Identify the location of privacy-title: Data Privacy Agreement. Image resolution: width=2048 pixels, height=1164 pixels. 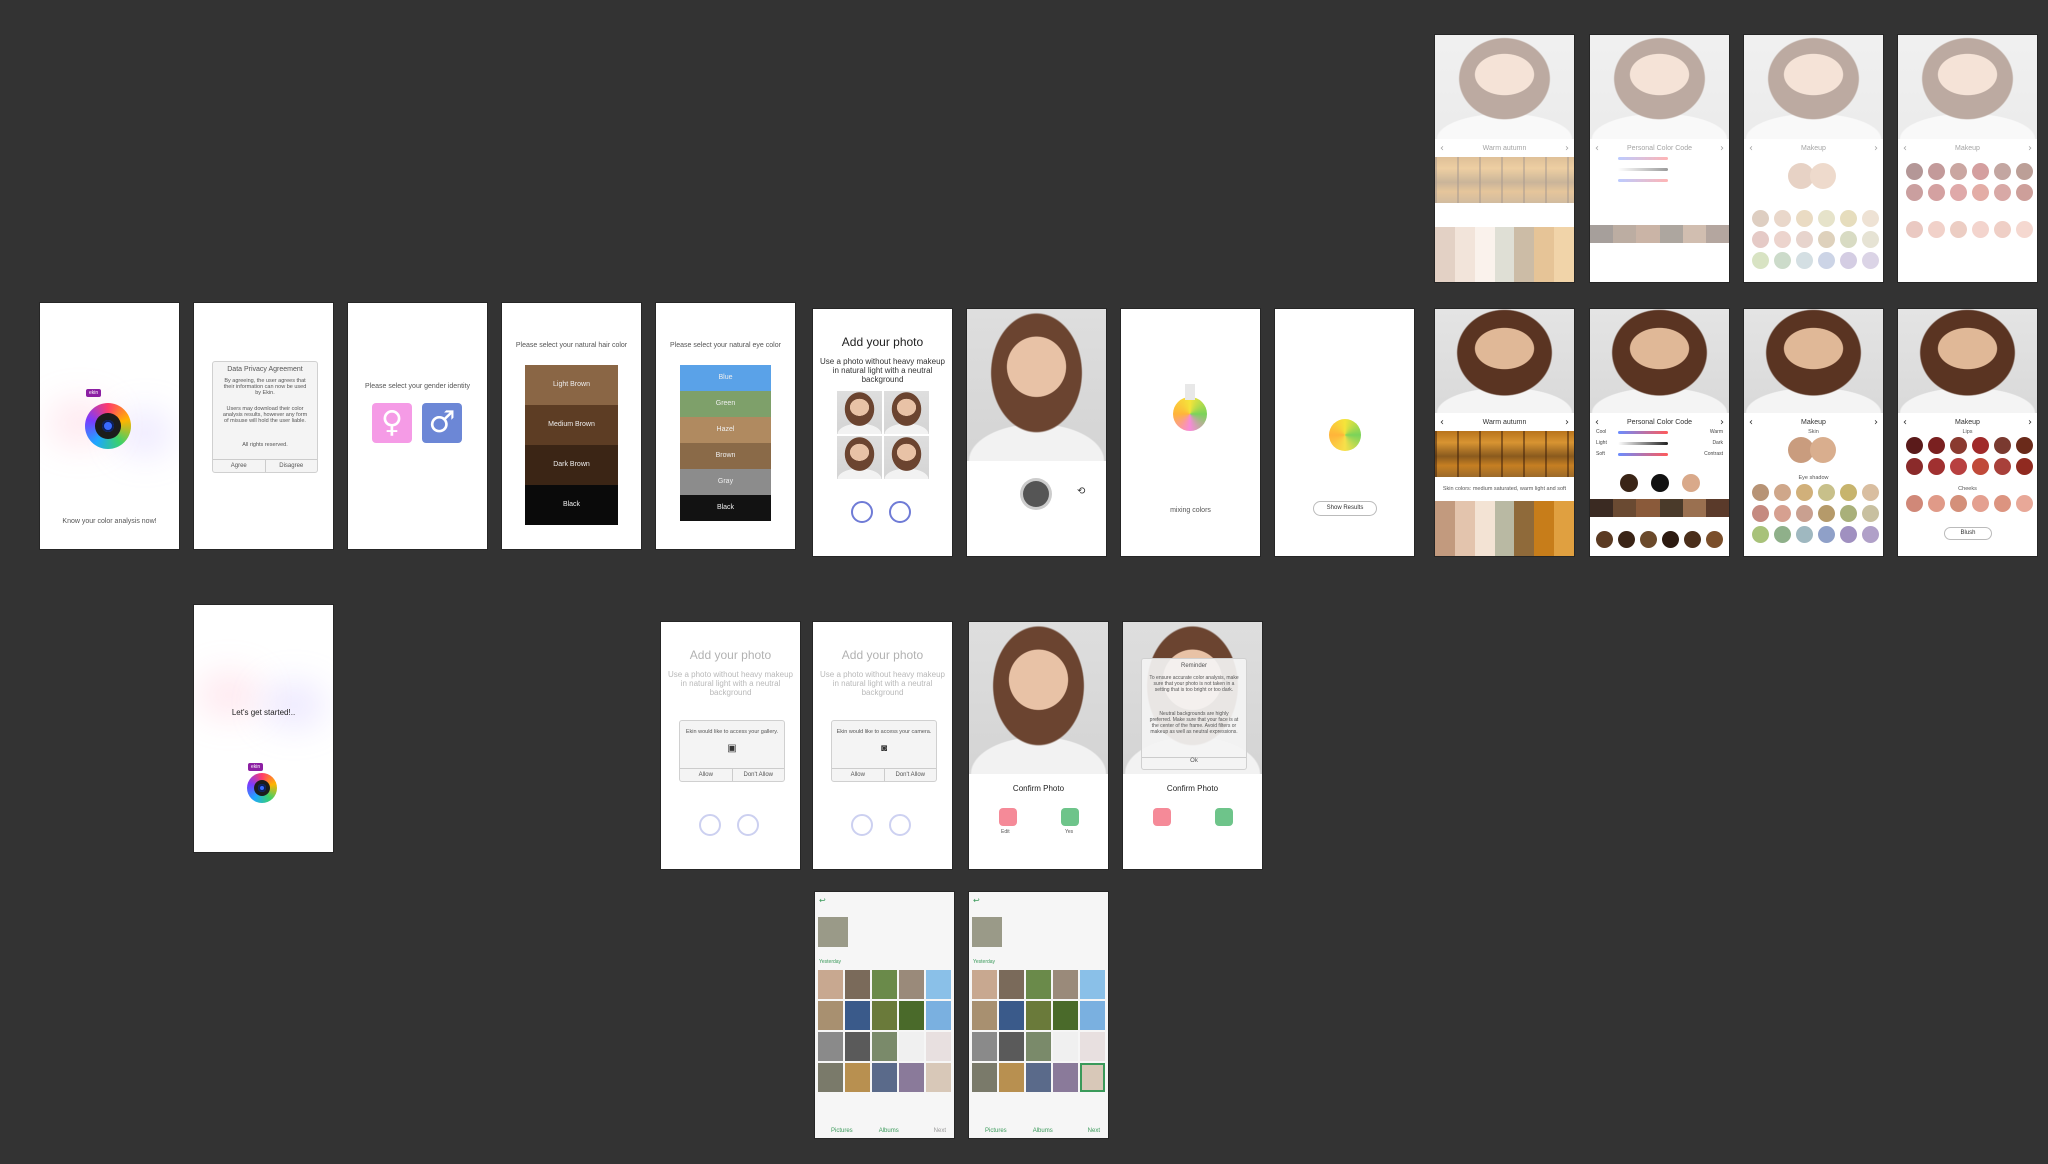
(265, 369).